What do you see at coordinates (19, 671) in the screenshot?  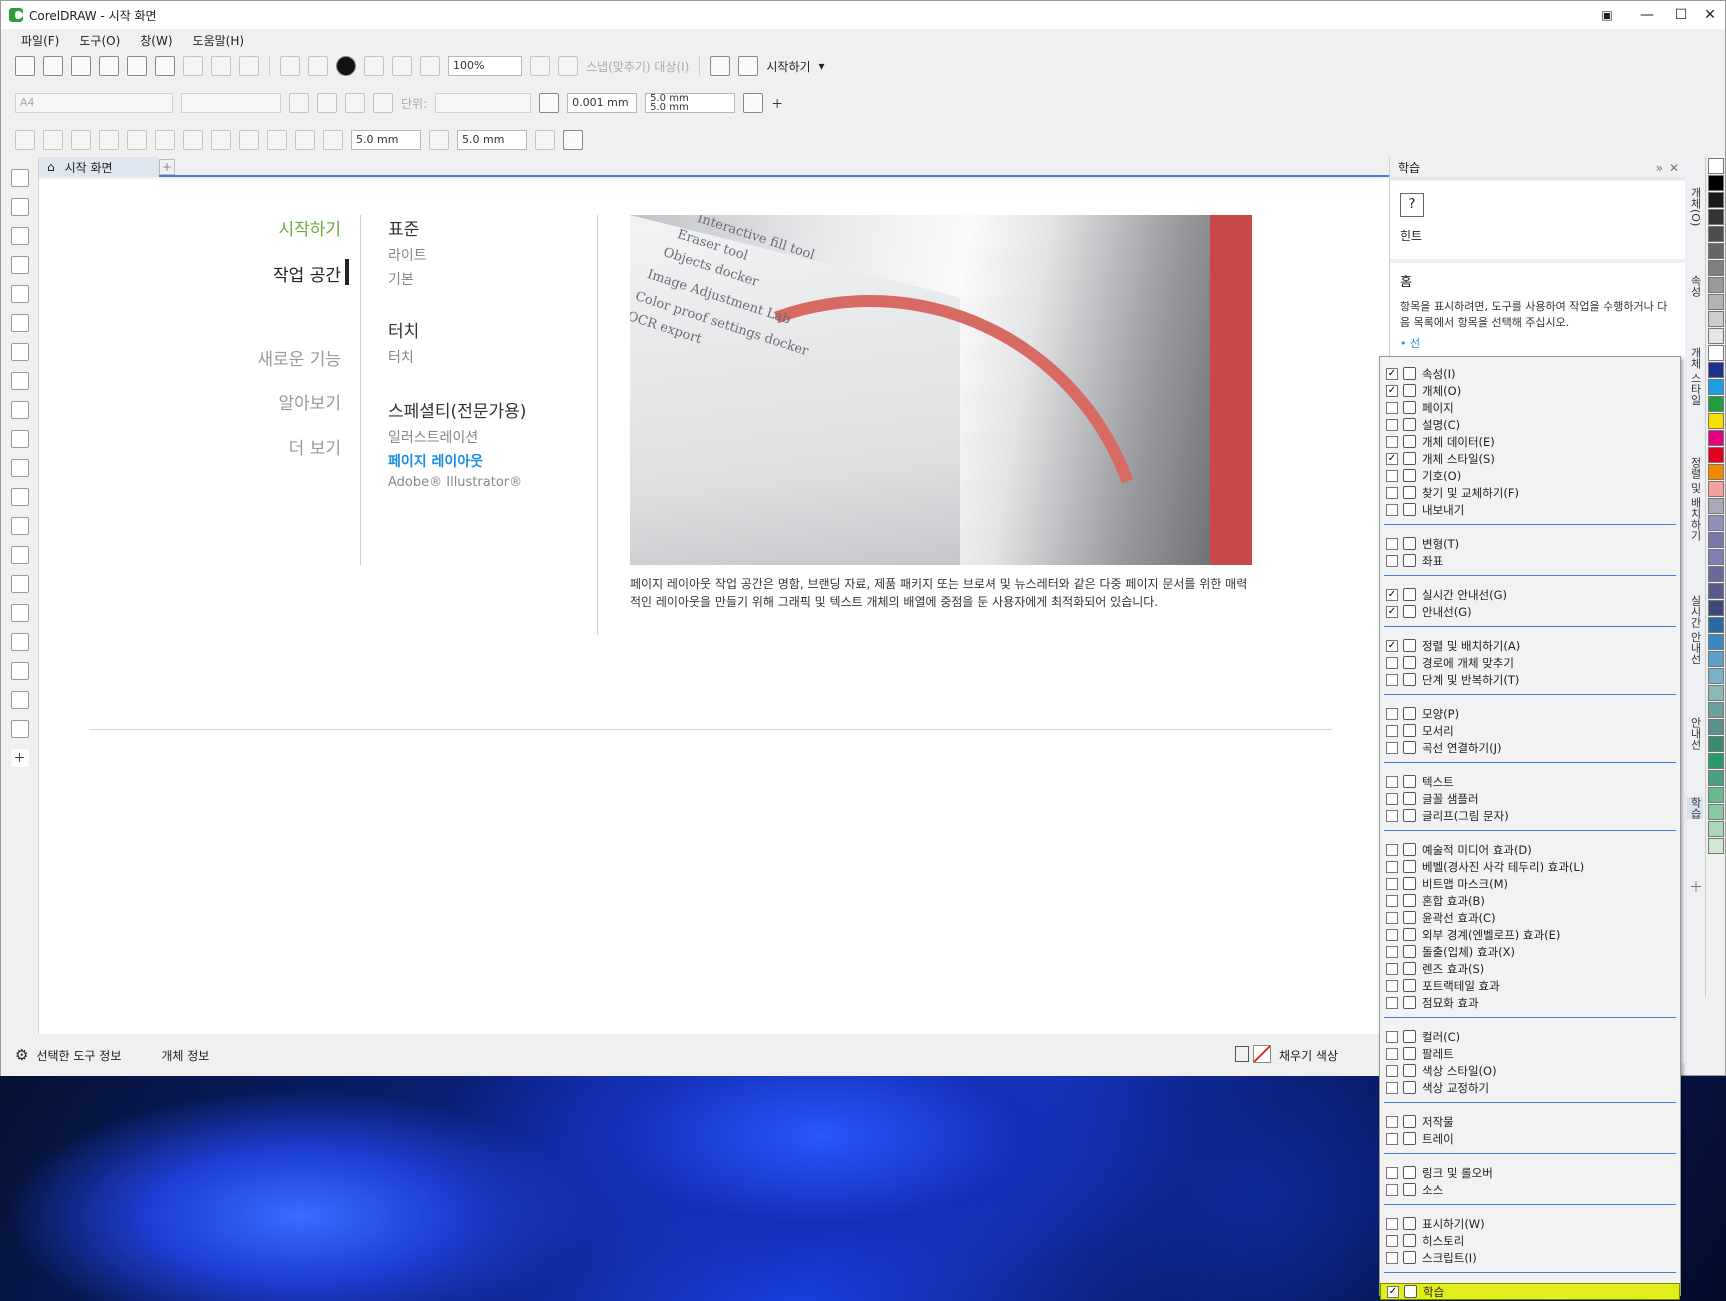 I see `smart-fill-tool-icon` at bounding box center [19, 671].